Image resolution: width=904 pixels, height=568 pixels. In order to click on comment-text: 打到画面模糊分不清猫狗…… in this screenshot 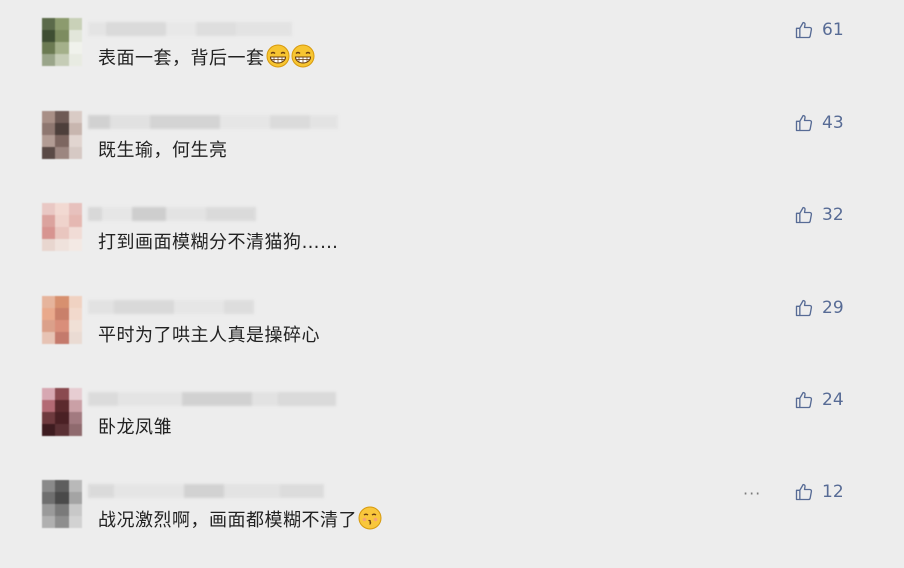, I will do `click(218, 243)`.